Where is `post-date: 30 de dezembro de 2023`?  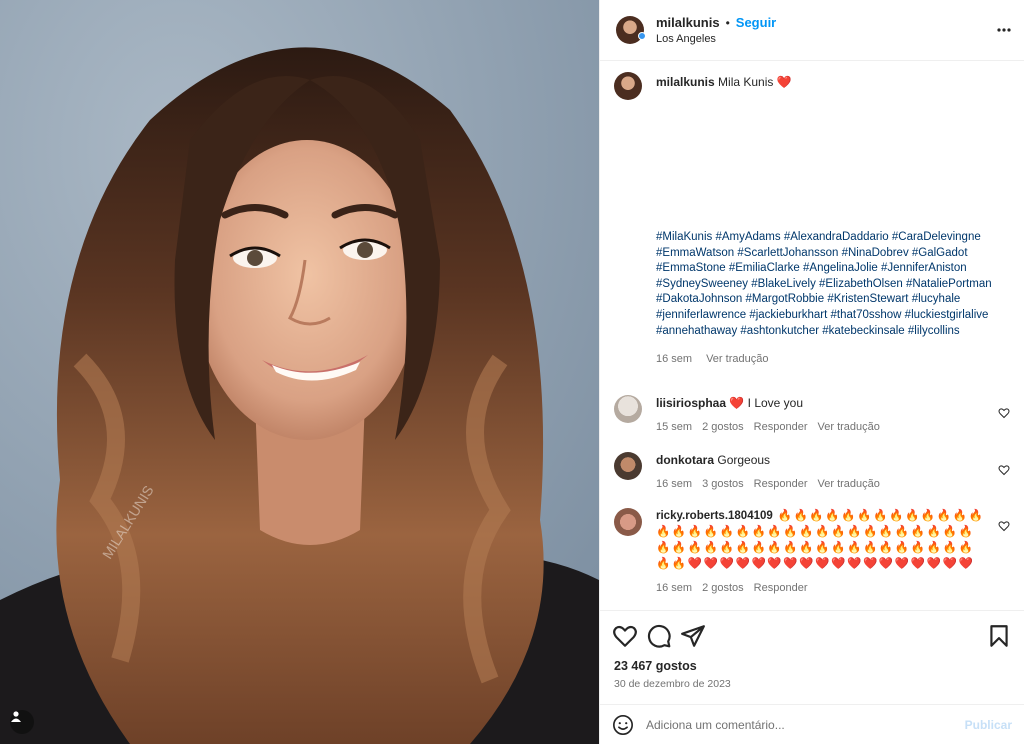 post-date: 30 de dezembro de 2023 is located at coordinates (672, 684).